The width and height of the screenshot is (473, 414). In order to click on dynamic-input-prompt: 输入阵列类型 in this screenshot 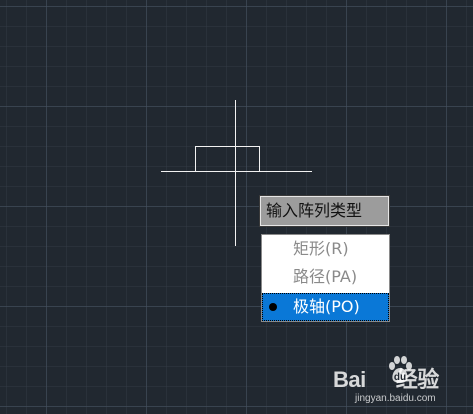, I will do `click(324, 211)`.